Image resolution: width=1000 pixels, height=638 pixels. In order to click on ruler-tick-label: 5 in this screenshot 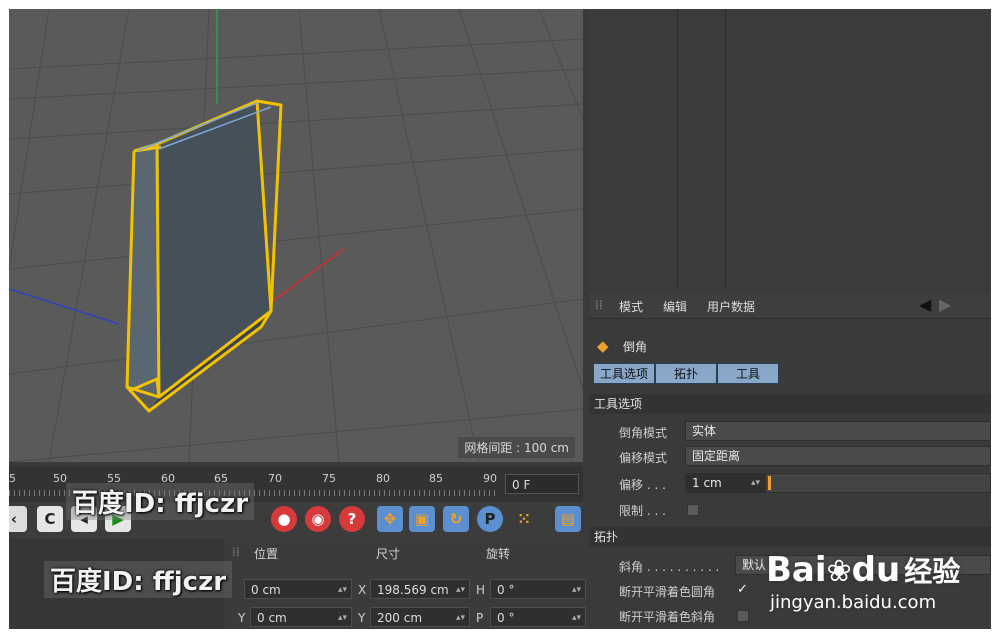, I will do `click(12, 478)`.